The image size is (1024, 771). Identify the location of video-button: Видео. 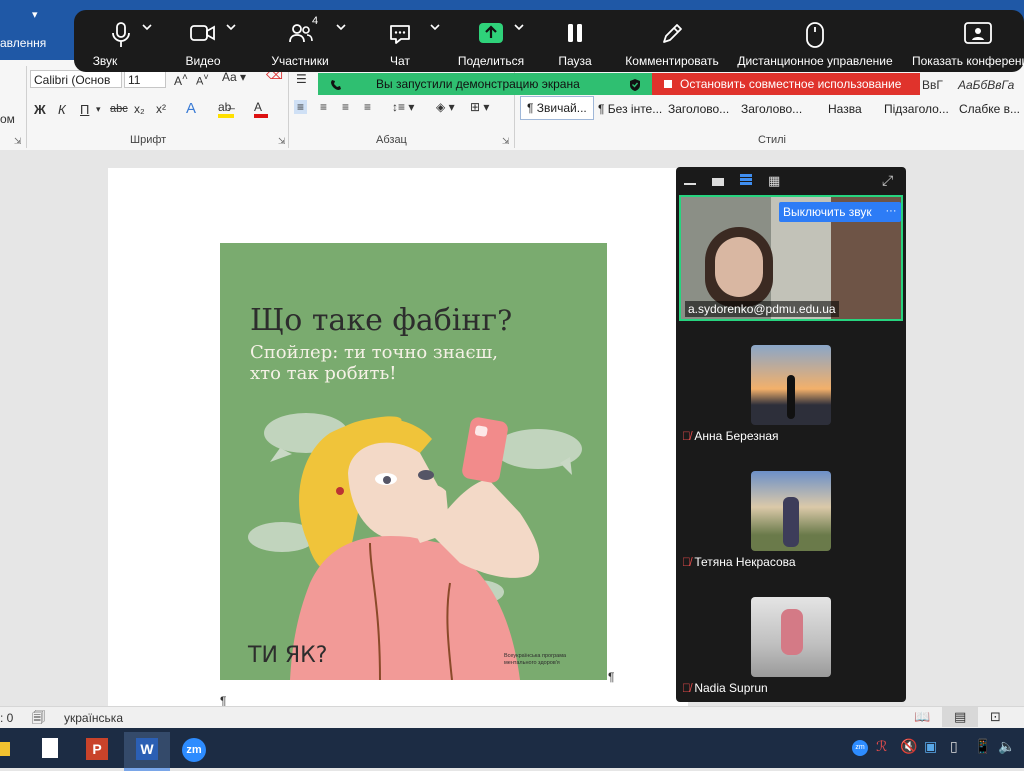
(213, 41).